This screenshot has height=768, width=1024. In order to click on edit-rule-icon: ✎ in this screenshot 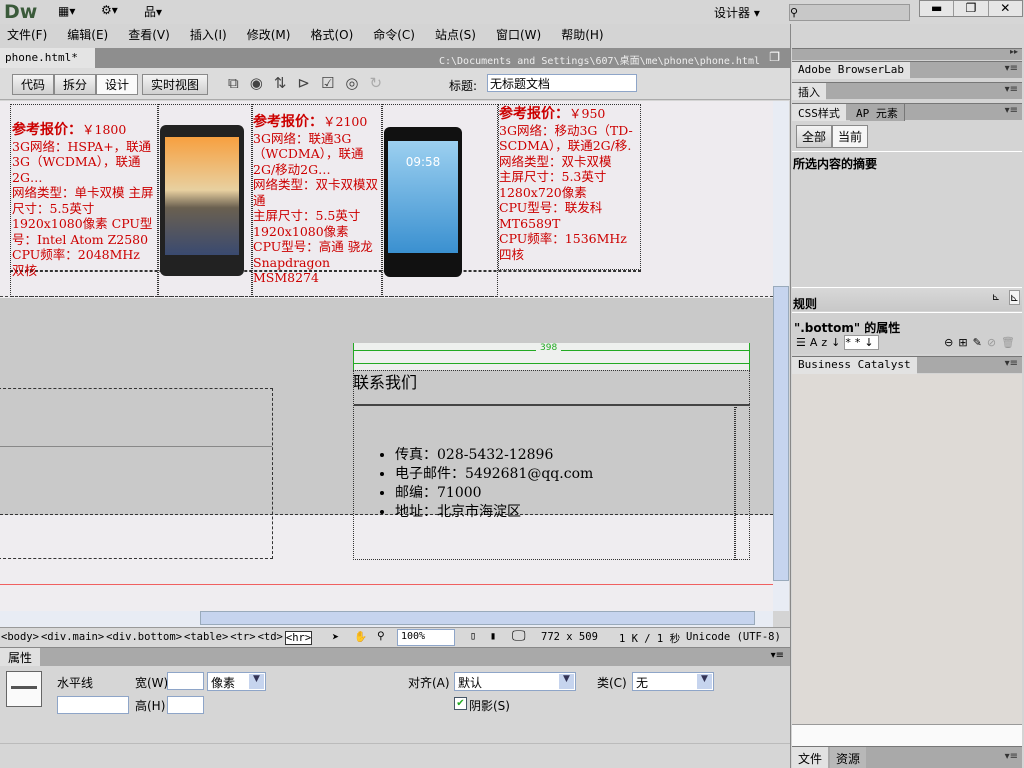, I will do `click(980, 342)`.